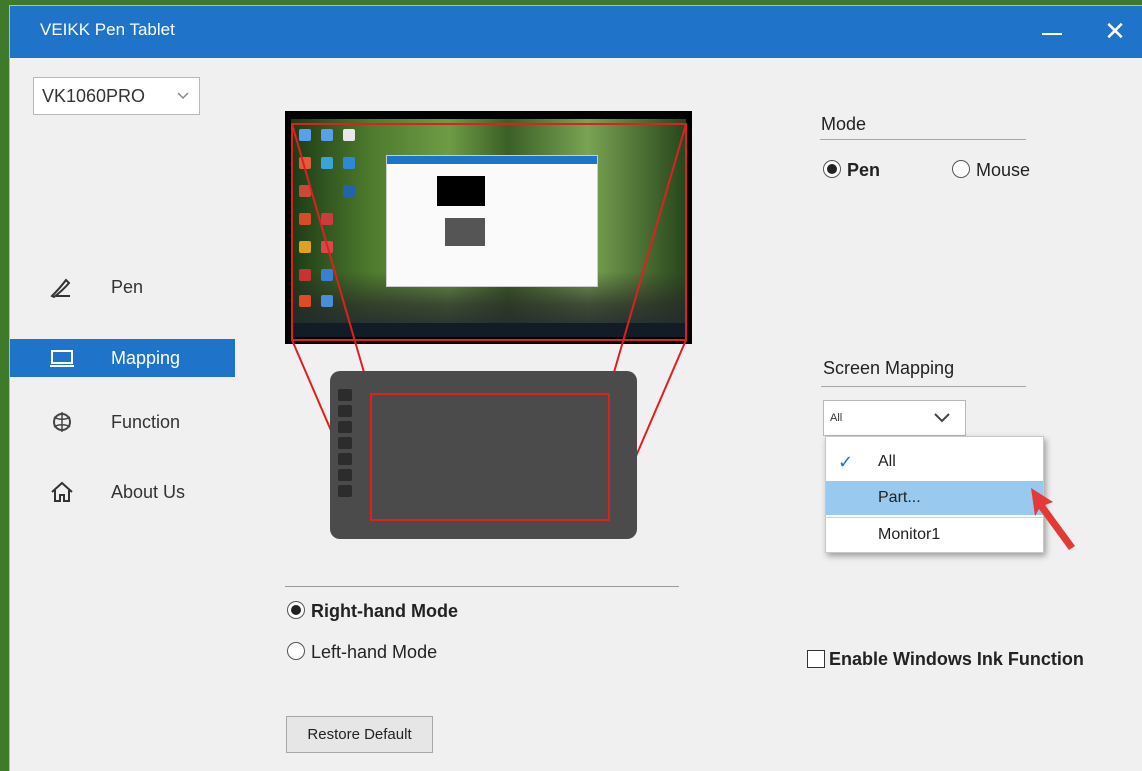 The width and height of the screenshot is (1142, 771). What do you see at coordinates (894, 418) in the screenshot?
I see `screen-mapping-select: All` at bounding box center [894, 418].